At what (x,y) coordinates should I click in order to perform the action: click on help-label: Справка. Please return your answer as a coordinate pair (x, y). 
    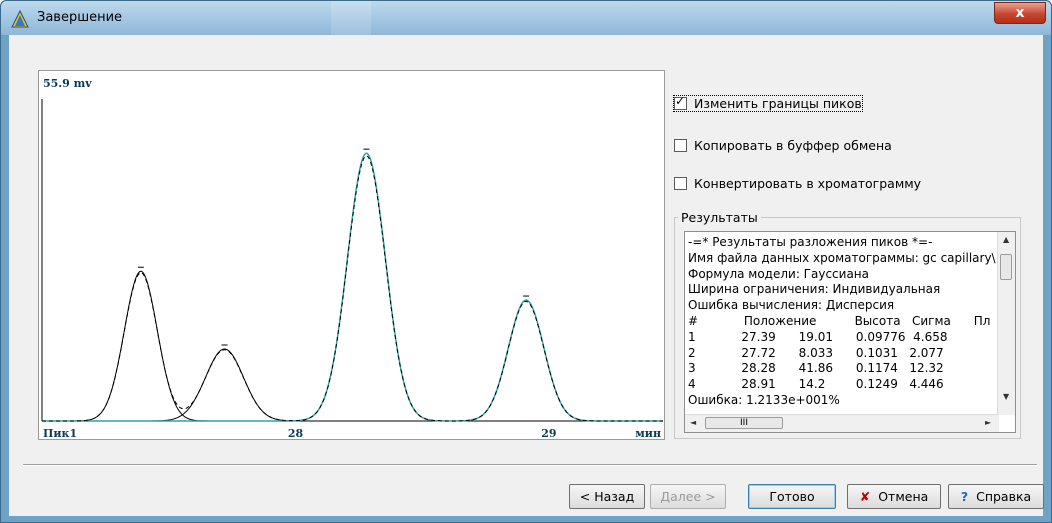
    Looking at the image, I should click on (1004, 496).